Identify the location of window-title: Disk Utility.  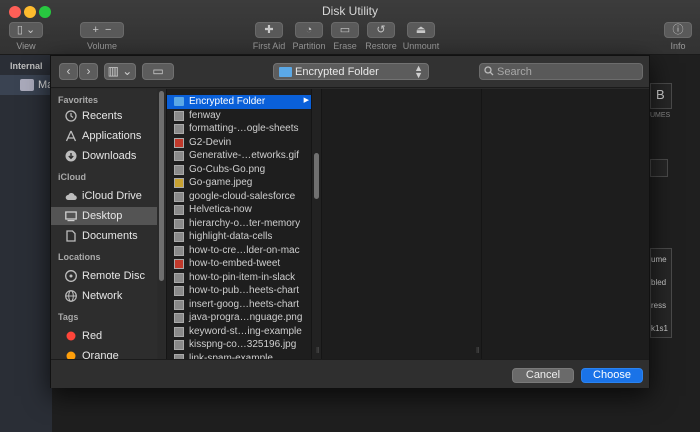
(350, 11).